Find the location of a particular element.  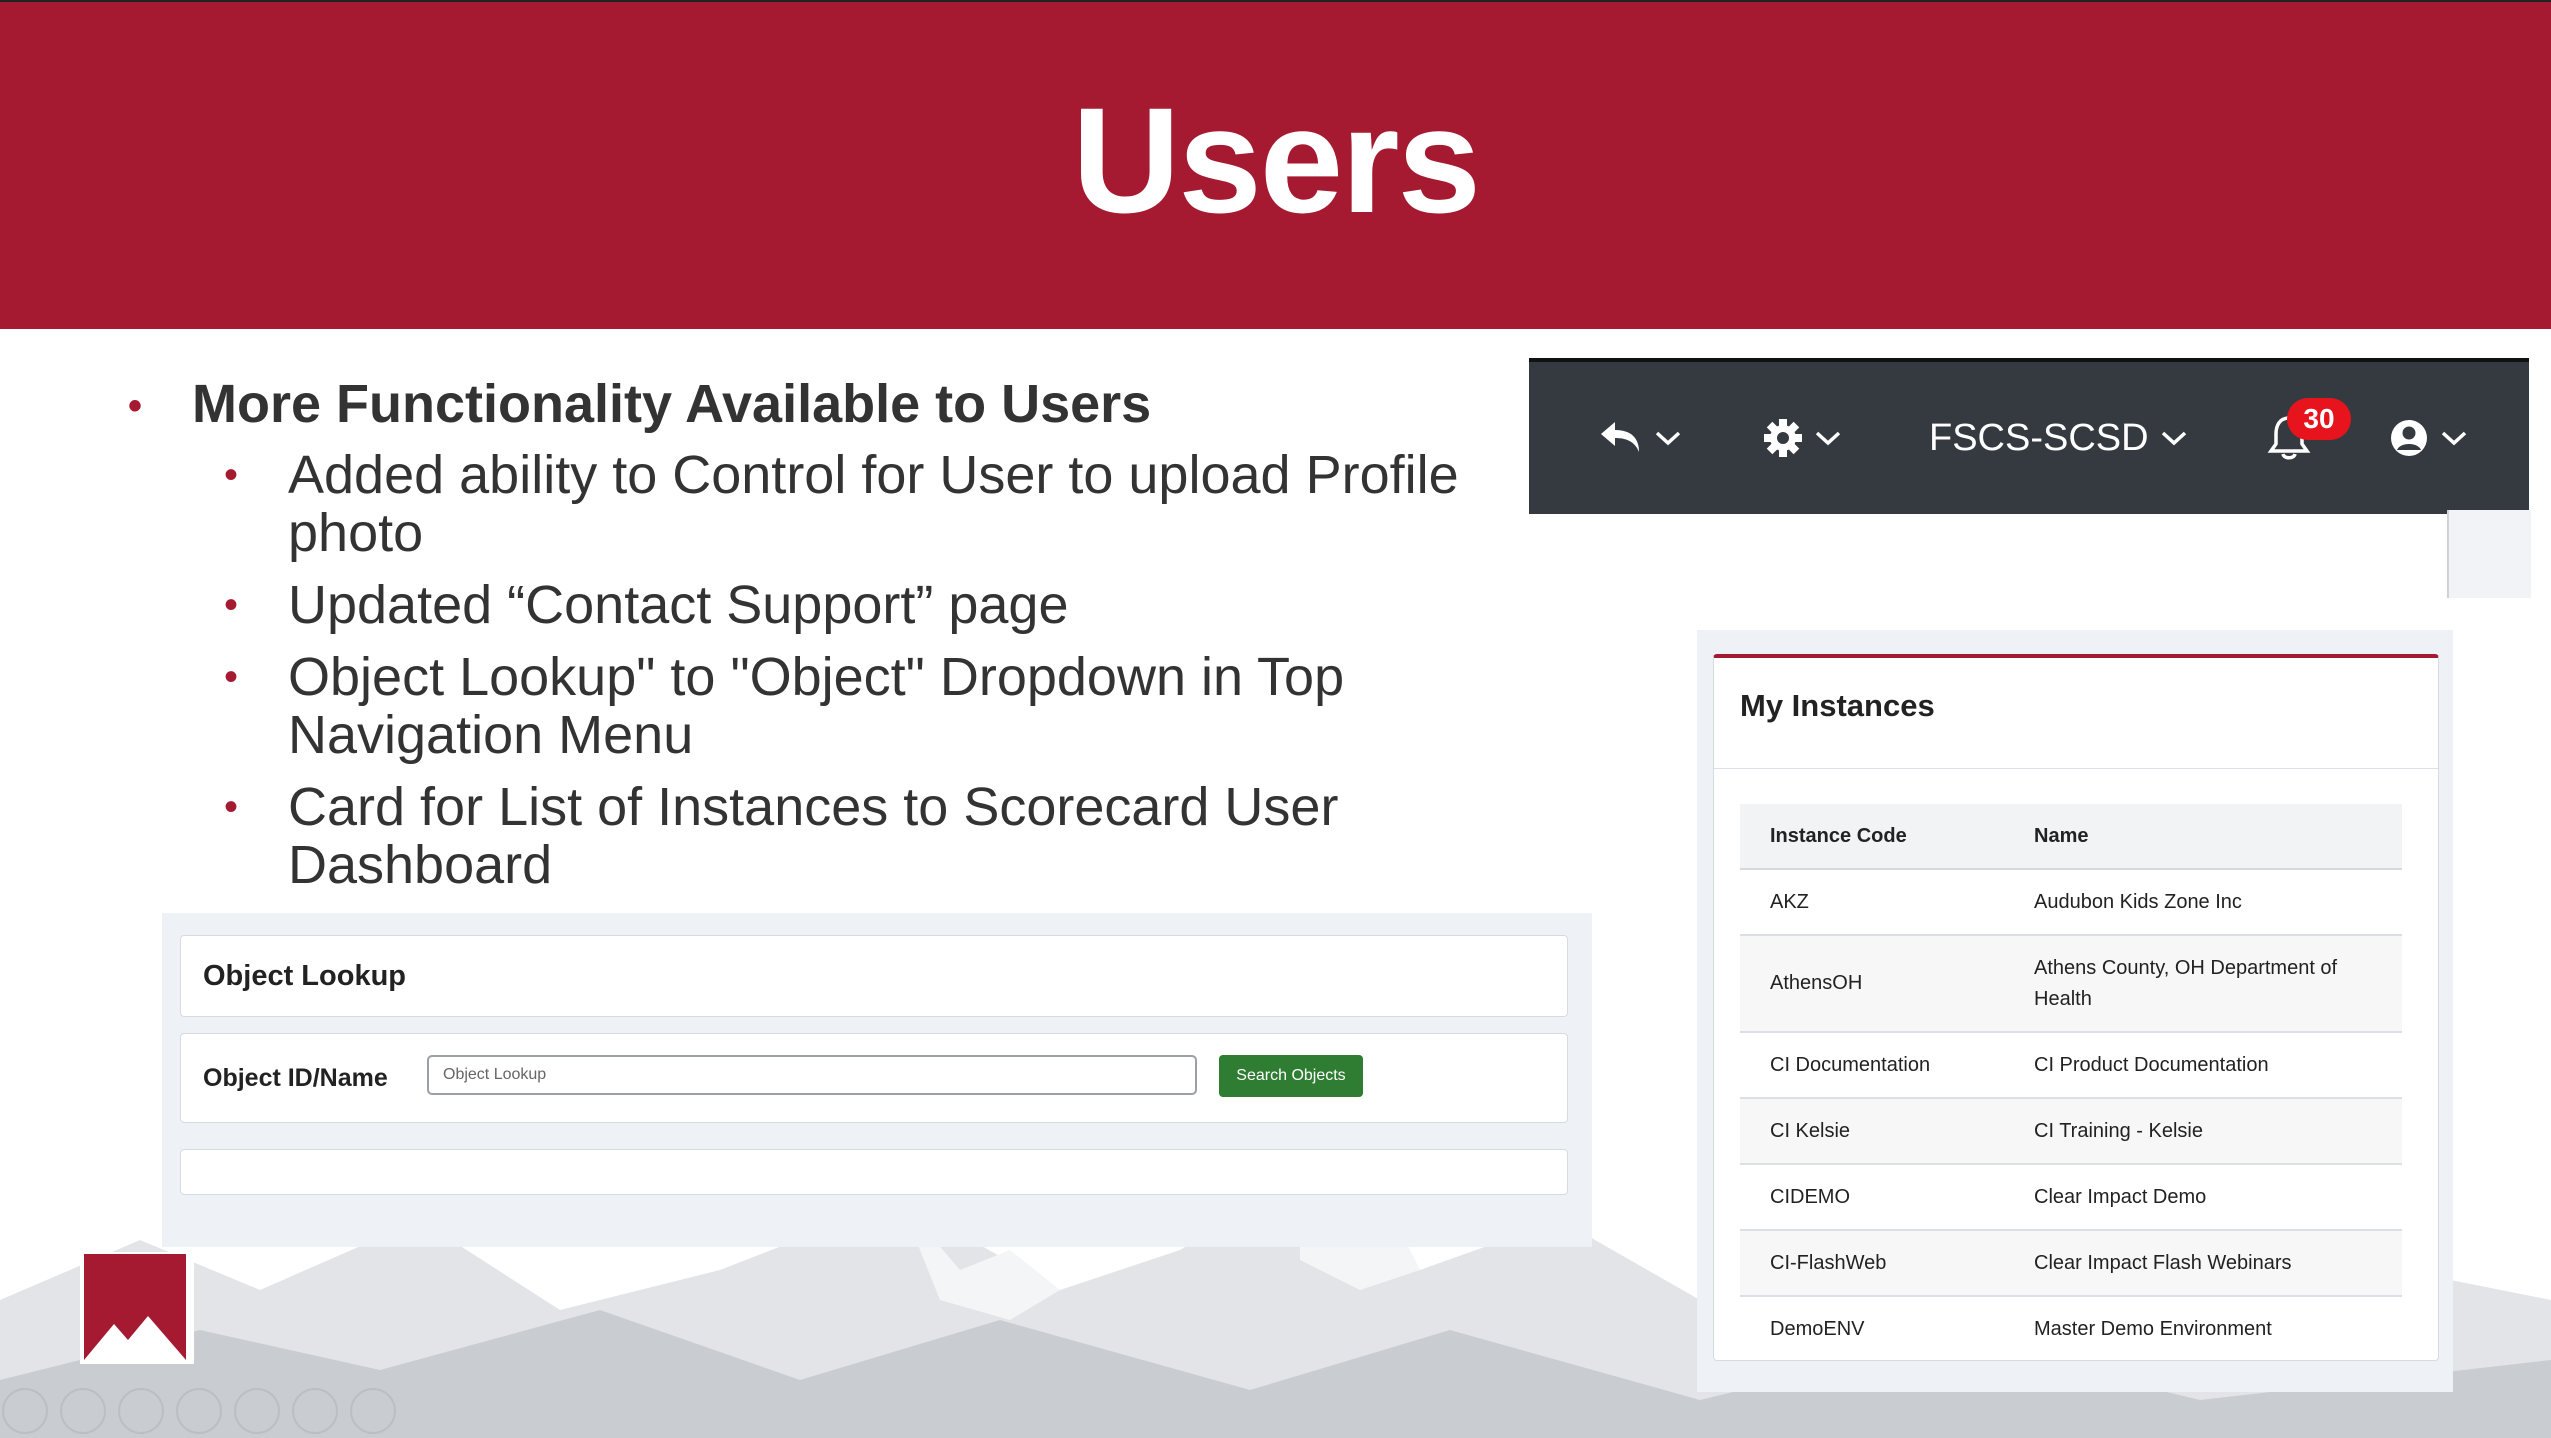

object-lookup-header-card: Object Lookup is located at coordinates (874, 976).